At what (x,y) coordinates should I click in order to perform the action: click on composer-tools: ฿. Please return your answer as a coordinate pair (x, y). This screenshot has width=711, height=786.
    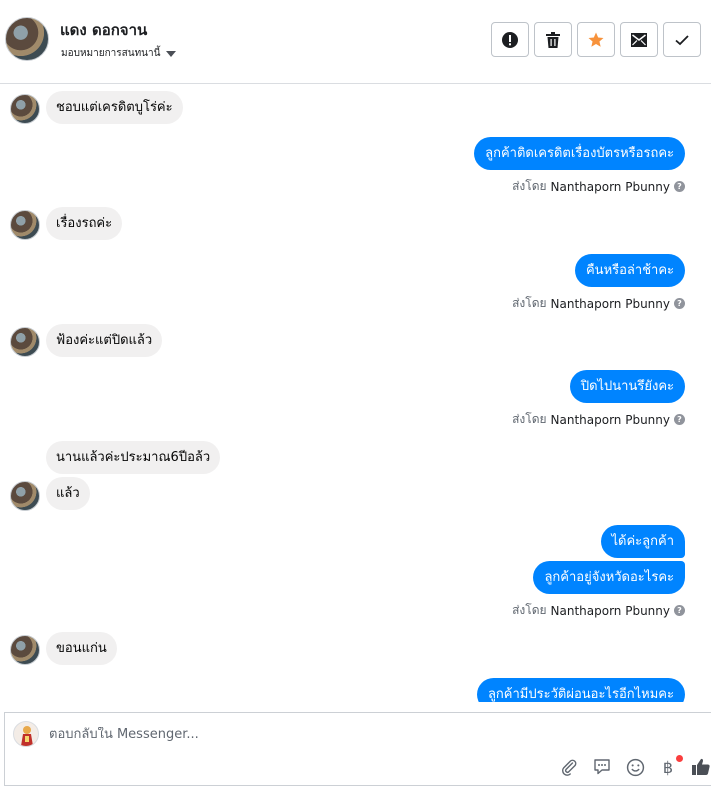
    Looking at the image, I should click on (634, 766).